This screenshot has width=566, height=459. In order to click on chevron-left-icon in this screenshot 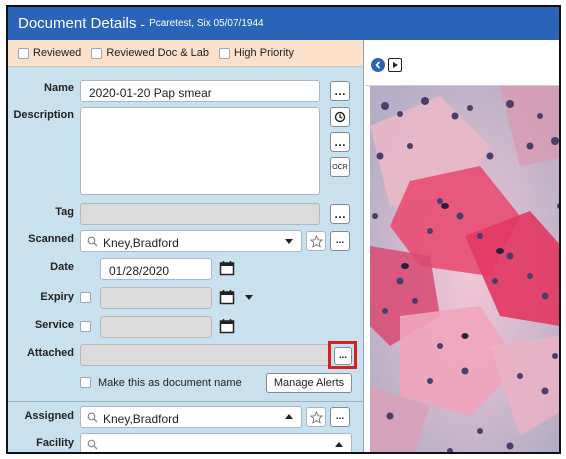, I will do `click(378, 65)`.